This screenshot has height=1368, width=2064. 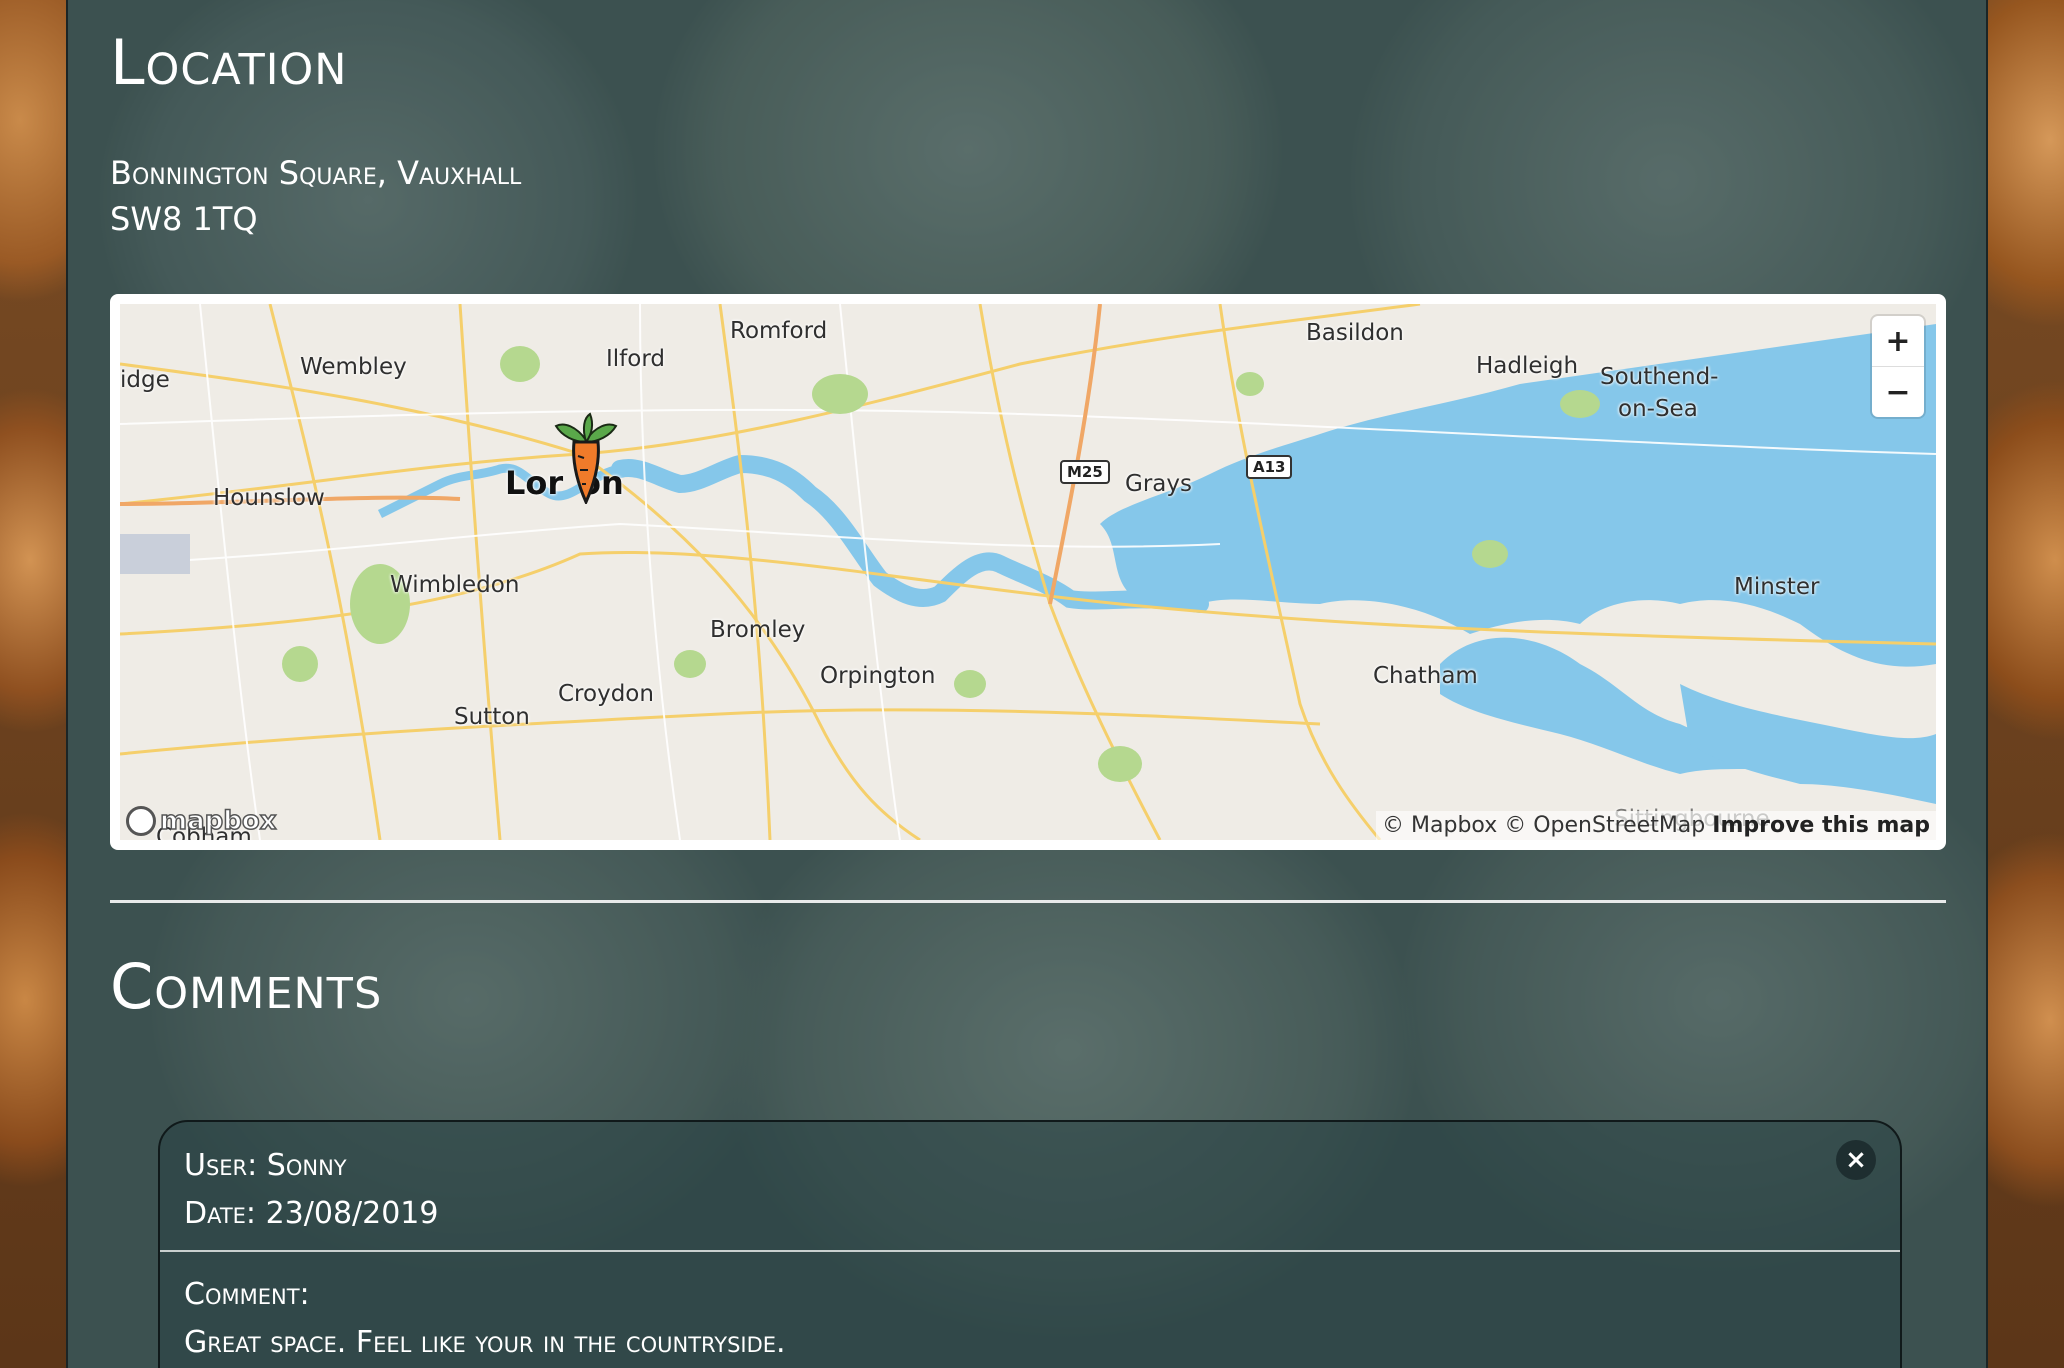 What do you see at coordinates (1085, 472) in the screenshot?
I see `road-shield-m25: M25` at bounding box center [1085, 472].